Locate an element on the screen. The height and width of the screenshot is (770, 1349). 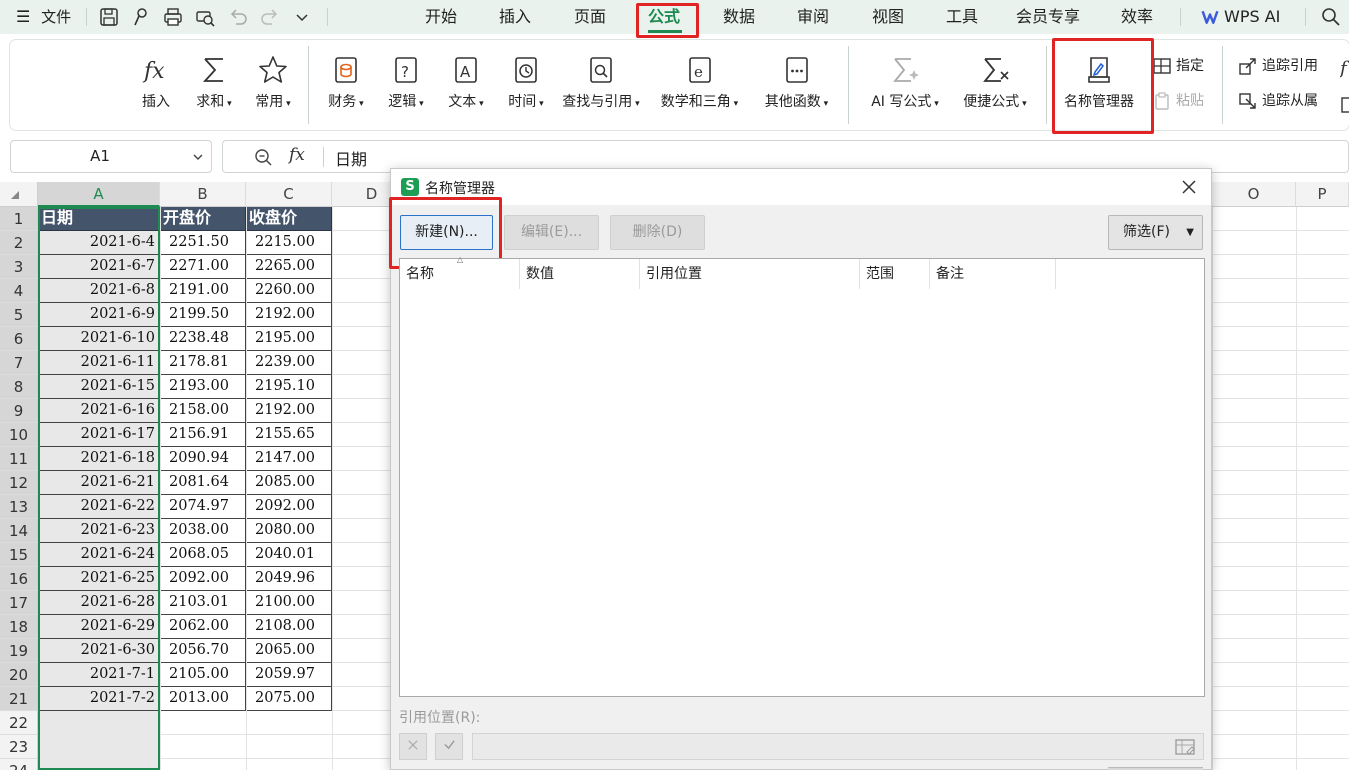
list-header-scope: 范围 is located at coordinates (895, 274).